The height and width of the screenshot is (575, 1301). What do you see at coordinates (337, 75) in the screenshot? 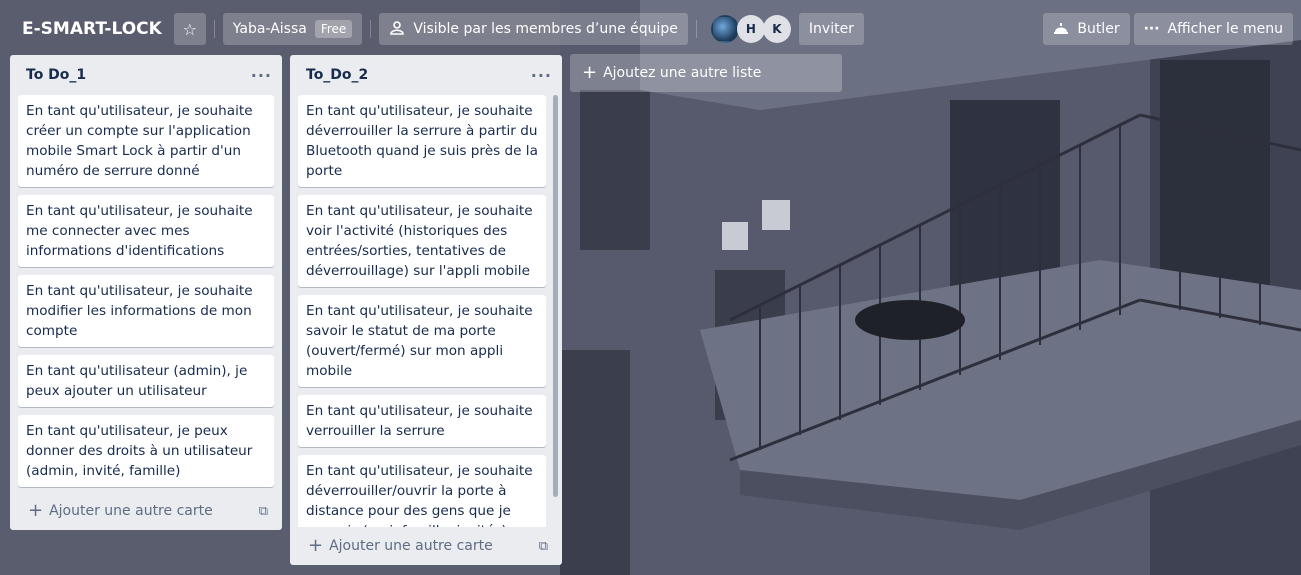
I see `list-title: To_Do_2` at bounding box center [337, 75].